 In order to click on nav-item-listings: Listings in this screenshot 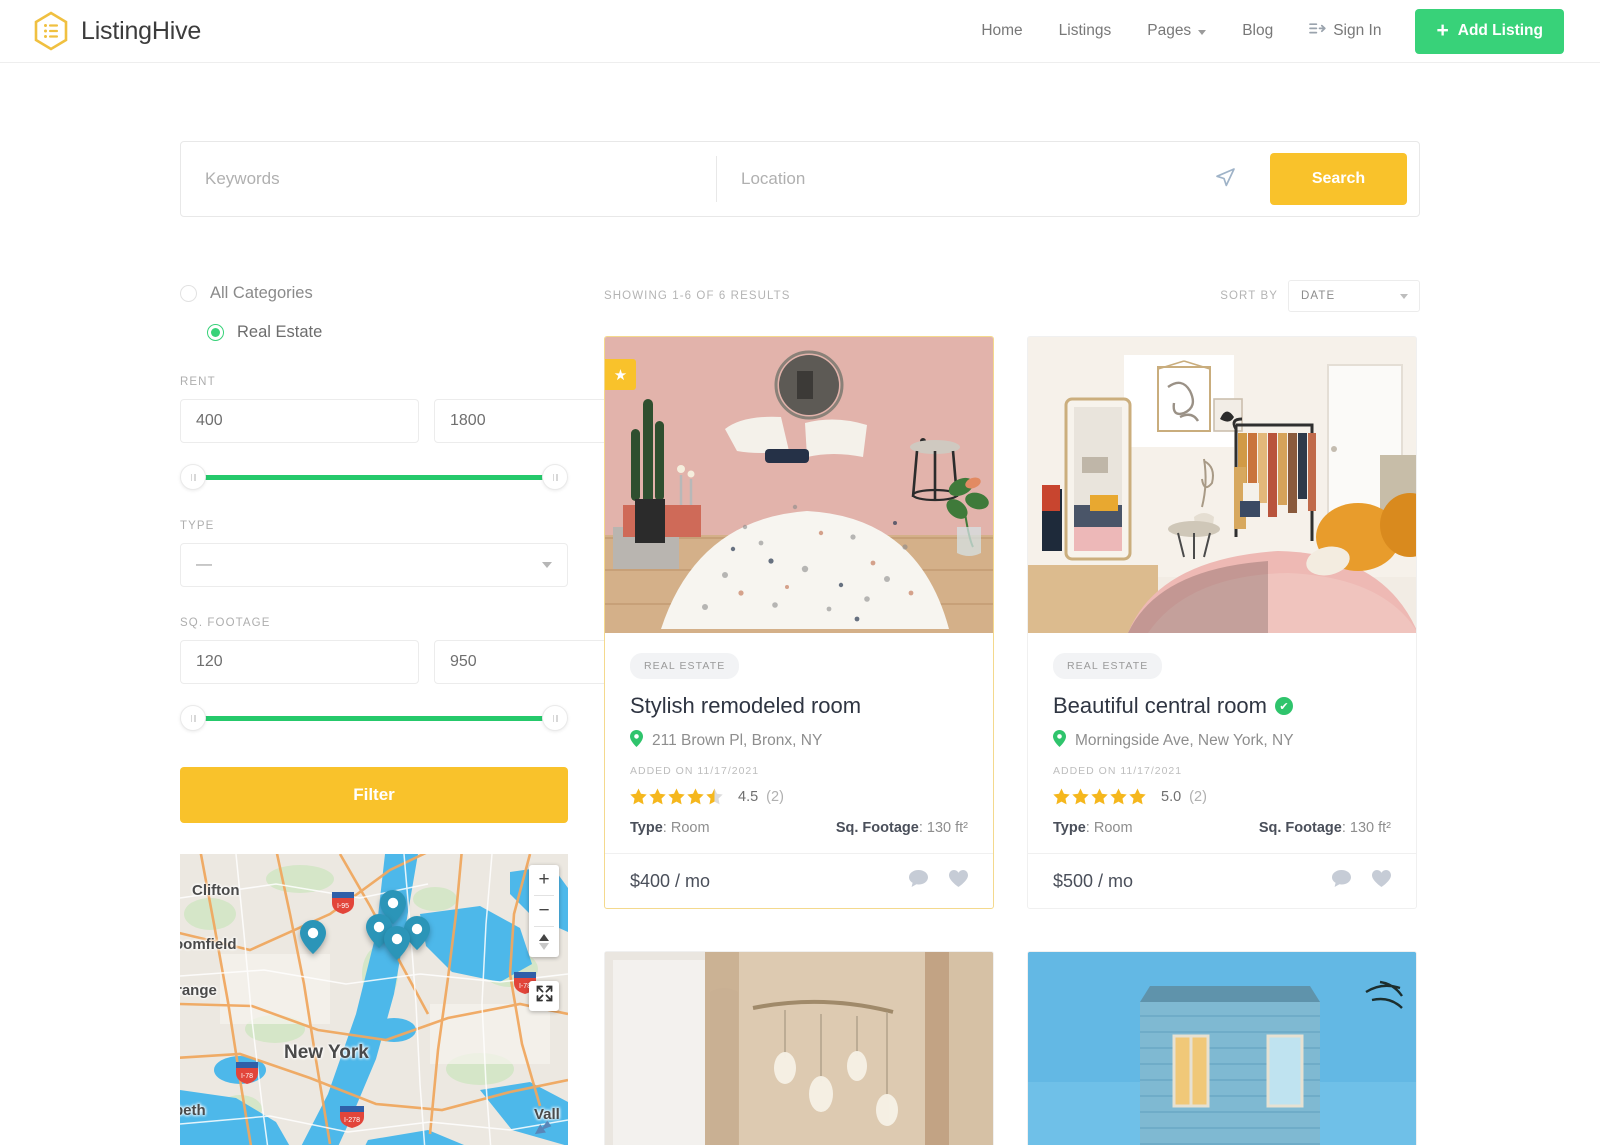, I will do `click(1085, 31)`.